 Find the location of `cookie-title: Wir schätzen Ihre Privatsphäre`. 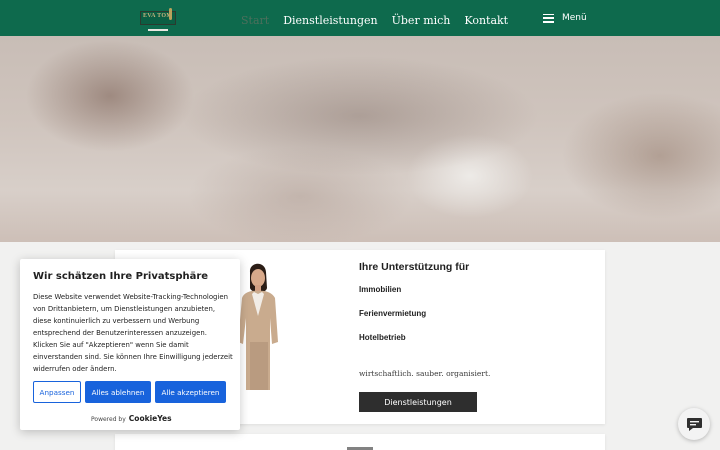

cookie-title: Wir schätzen Ihre Privatsphäre is located at coordinates (121, 276).